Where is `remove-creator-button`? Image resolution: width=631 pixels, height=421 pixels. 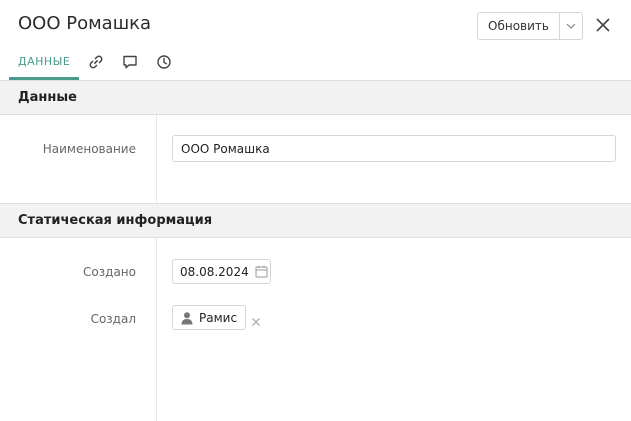 remove-creator-button is located at coordinates (256, 319).